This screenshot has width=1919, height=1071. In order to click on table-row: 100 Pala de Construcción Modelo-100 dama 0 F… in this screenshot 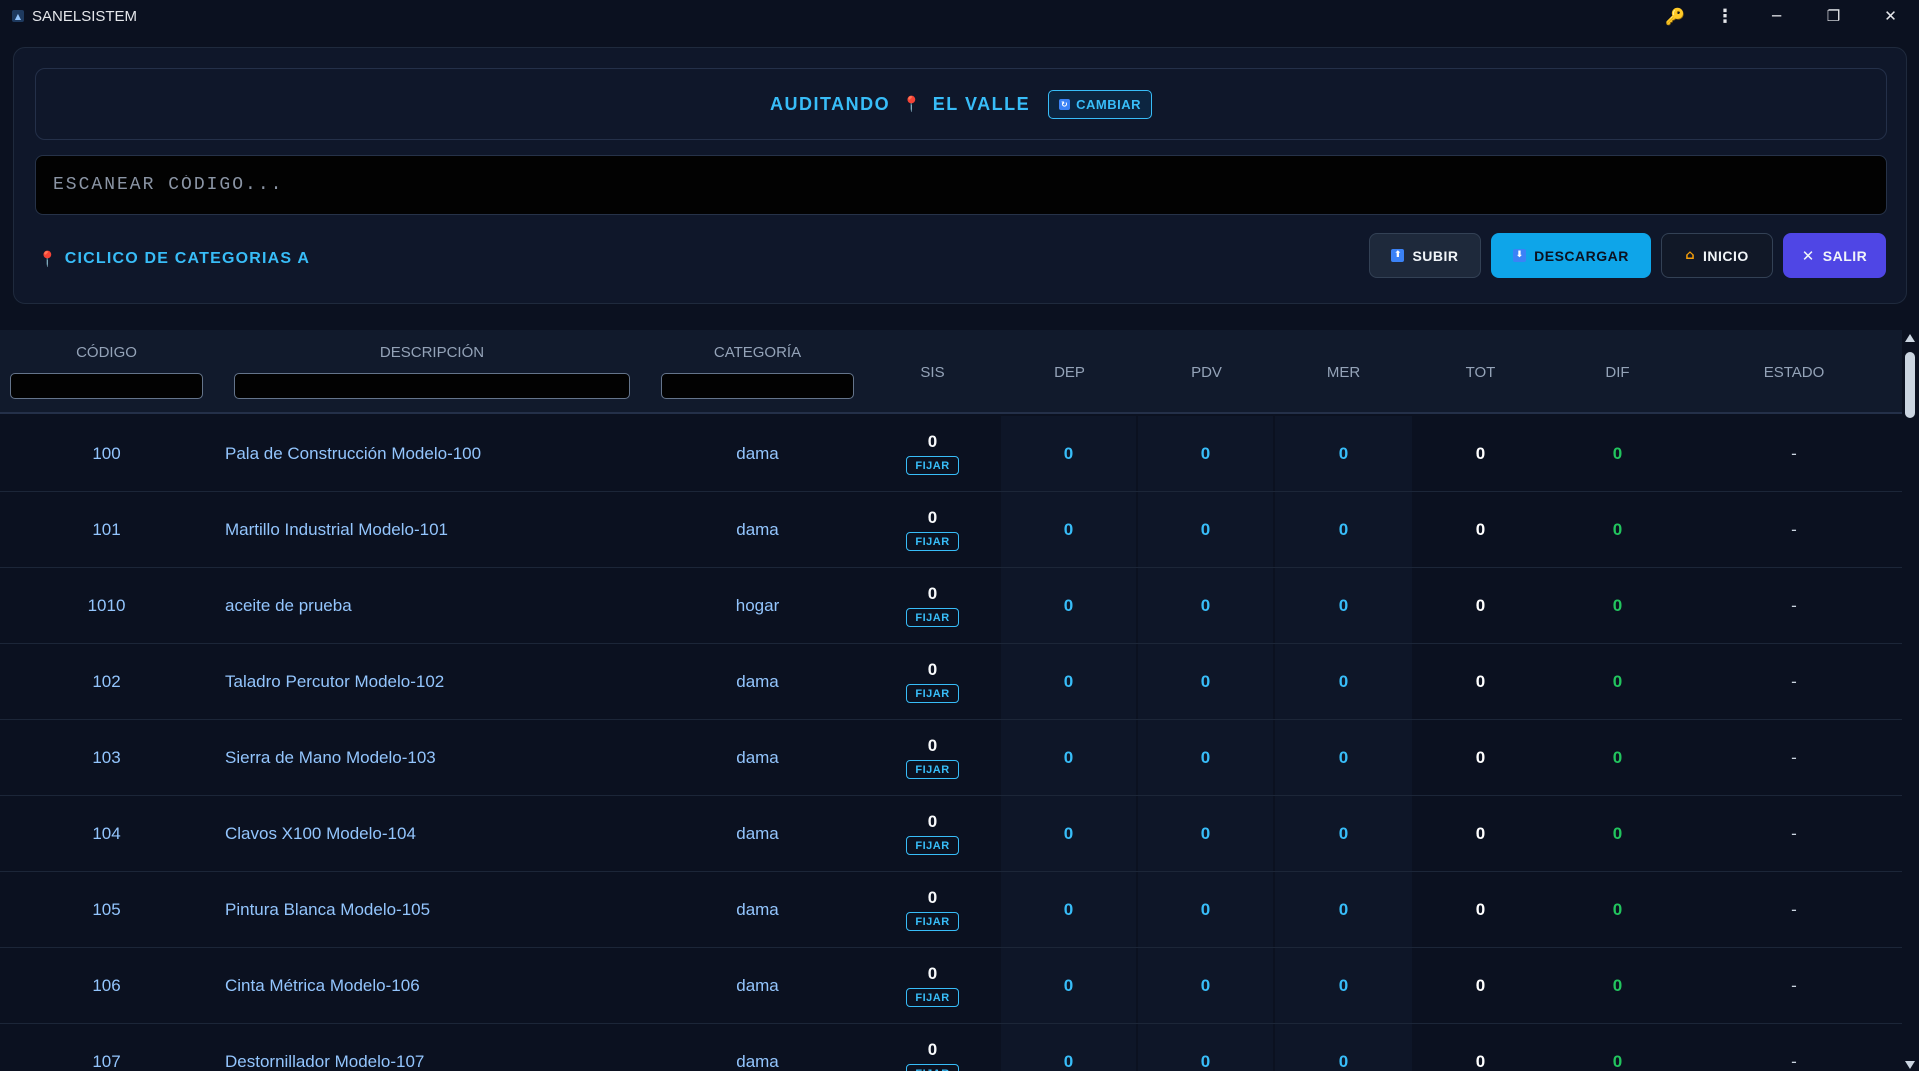, I will do `click(951, 454)`.